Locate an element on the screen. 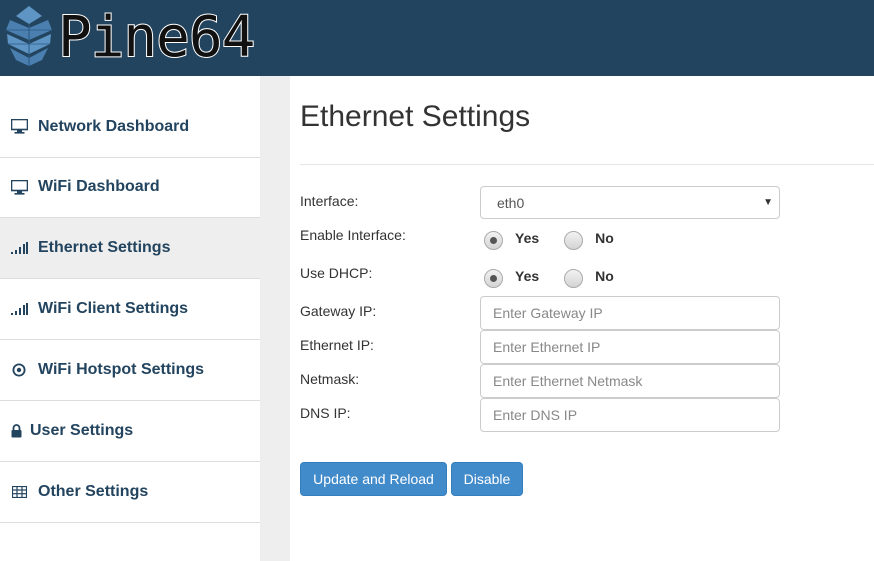  sidebar-item-user-settings: User Settings is located at coordinates (130, 431).